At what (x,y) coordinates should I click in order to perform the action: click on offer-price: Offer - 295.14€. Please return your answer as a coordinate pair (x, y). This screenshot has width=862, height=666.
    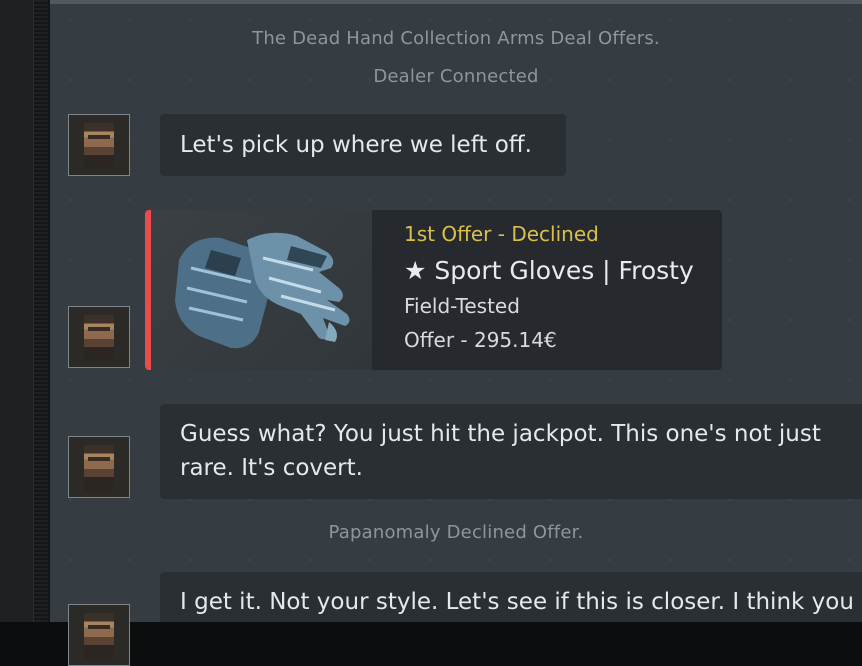
    Looking at the image, I should click on (480, 340).